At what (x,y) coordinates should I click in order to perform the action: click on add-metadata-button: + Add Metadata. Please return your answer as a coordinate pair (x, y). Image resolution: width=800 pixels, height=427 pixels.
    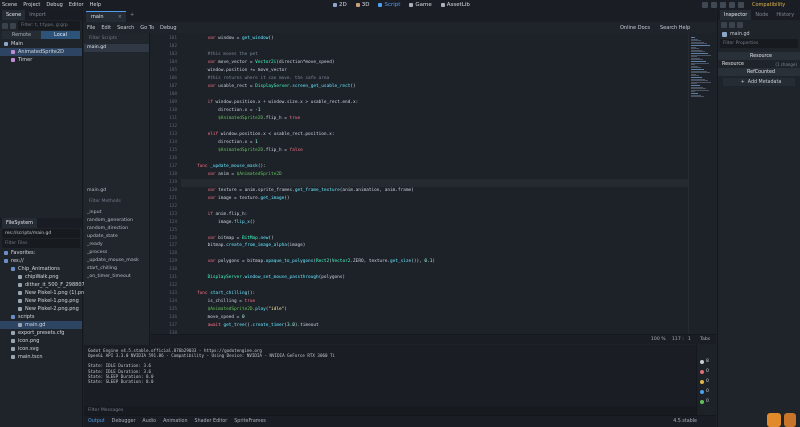
    Looking at the image, I should click on (759, 82).